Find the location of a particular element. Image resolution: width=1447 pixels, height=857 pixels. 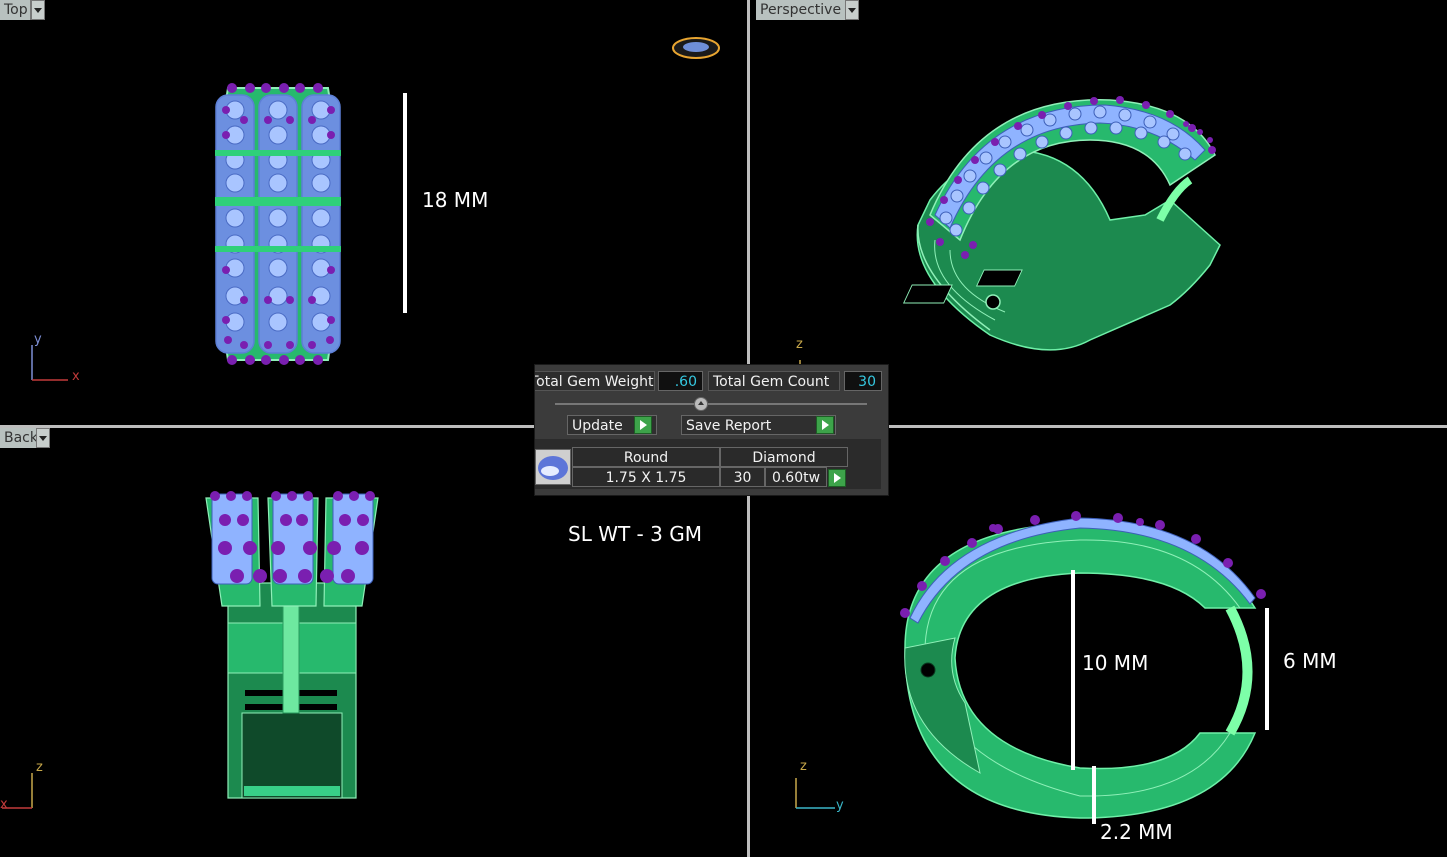

save-report-button: Save Report is located at coordinates (758, 425).